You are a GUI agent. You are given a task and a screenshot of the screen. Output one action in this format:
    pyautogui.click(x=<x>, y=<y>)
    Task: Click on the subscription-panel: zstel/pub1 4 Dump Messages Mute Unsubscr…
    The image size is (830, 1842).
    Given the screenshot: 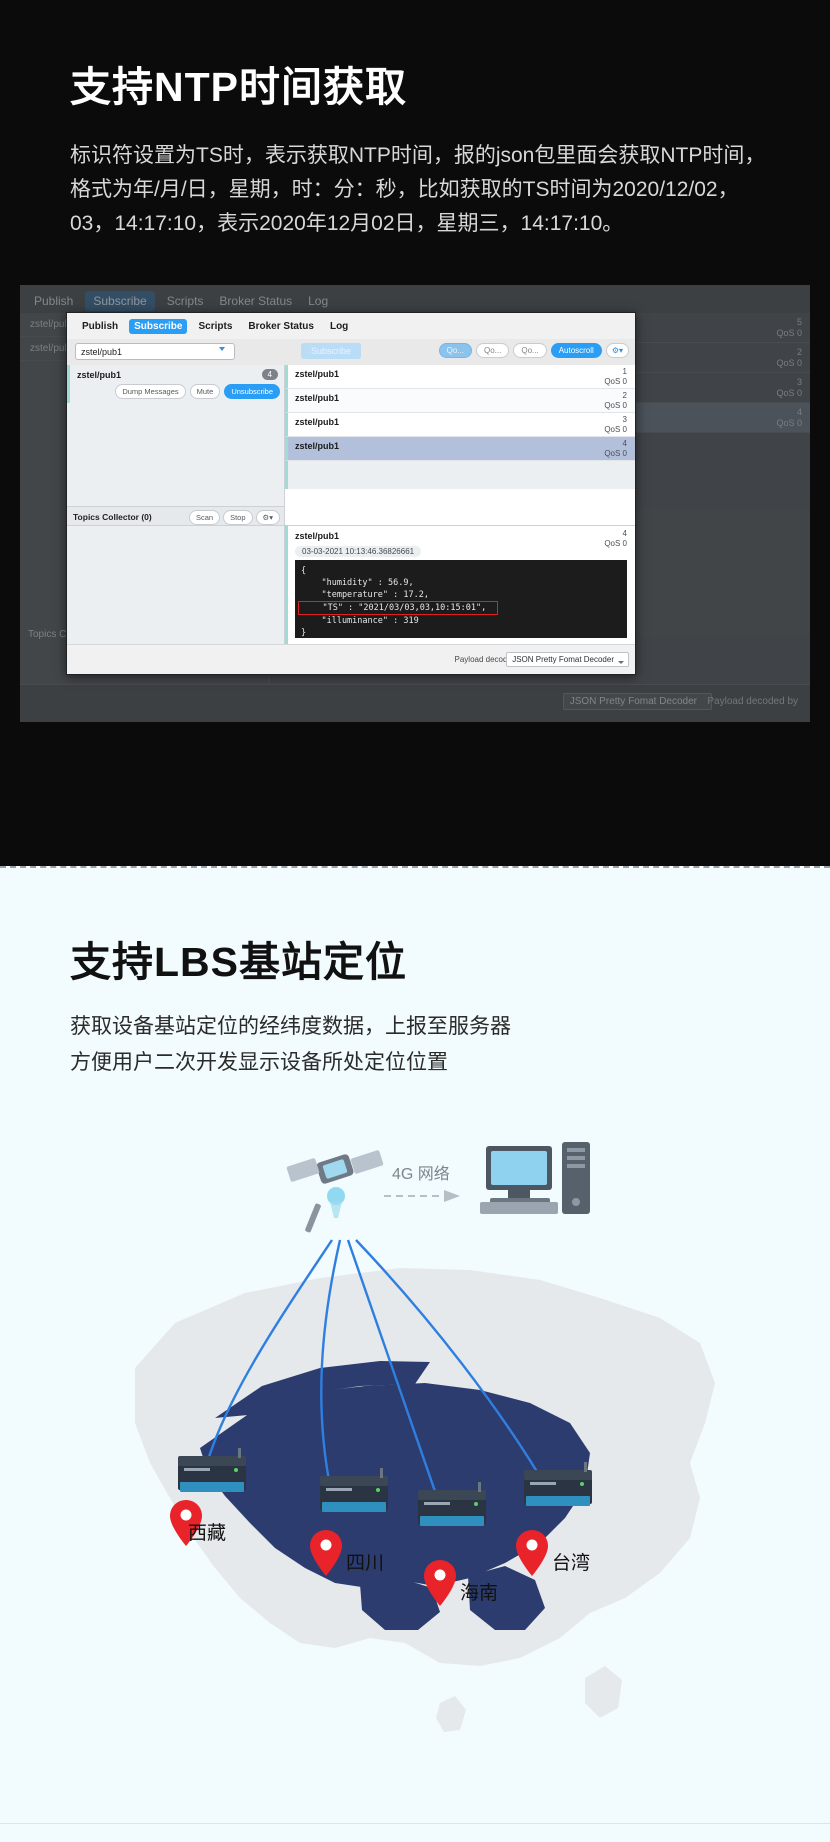 What is the action you would take?
    pyautogui.click(x=176, y=519)
    